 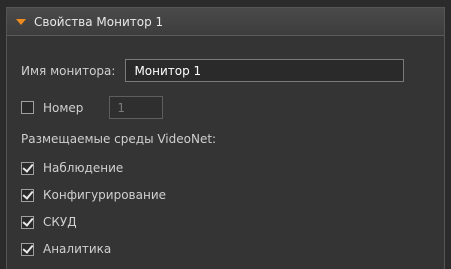 What do you see at coordinates (225, 22) in the screenshot?
I see `panel-header: Свойства Монитор 1` at bounding box center [225, 22].